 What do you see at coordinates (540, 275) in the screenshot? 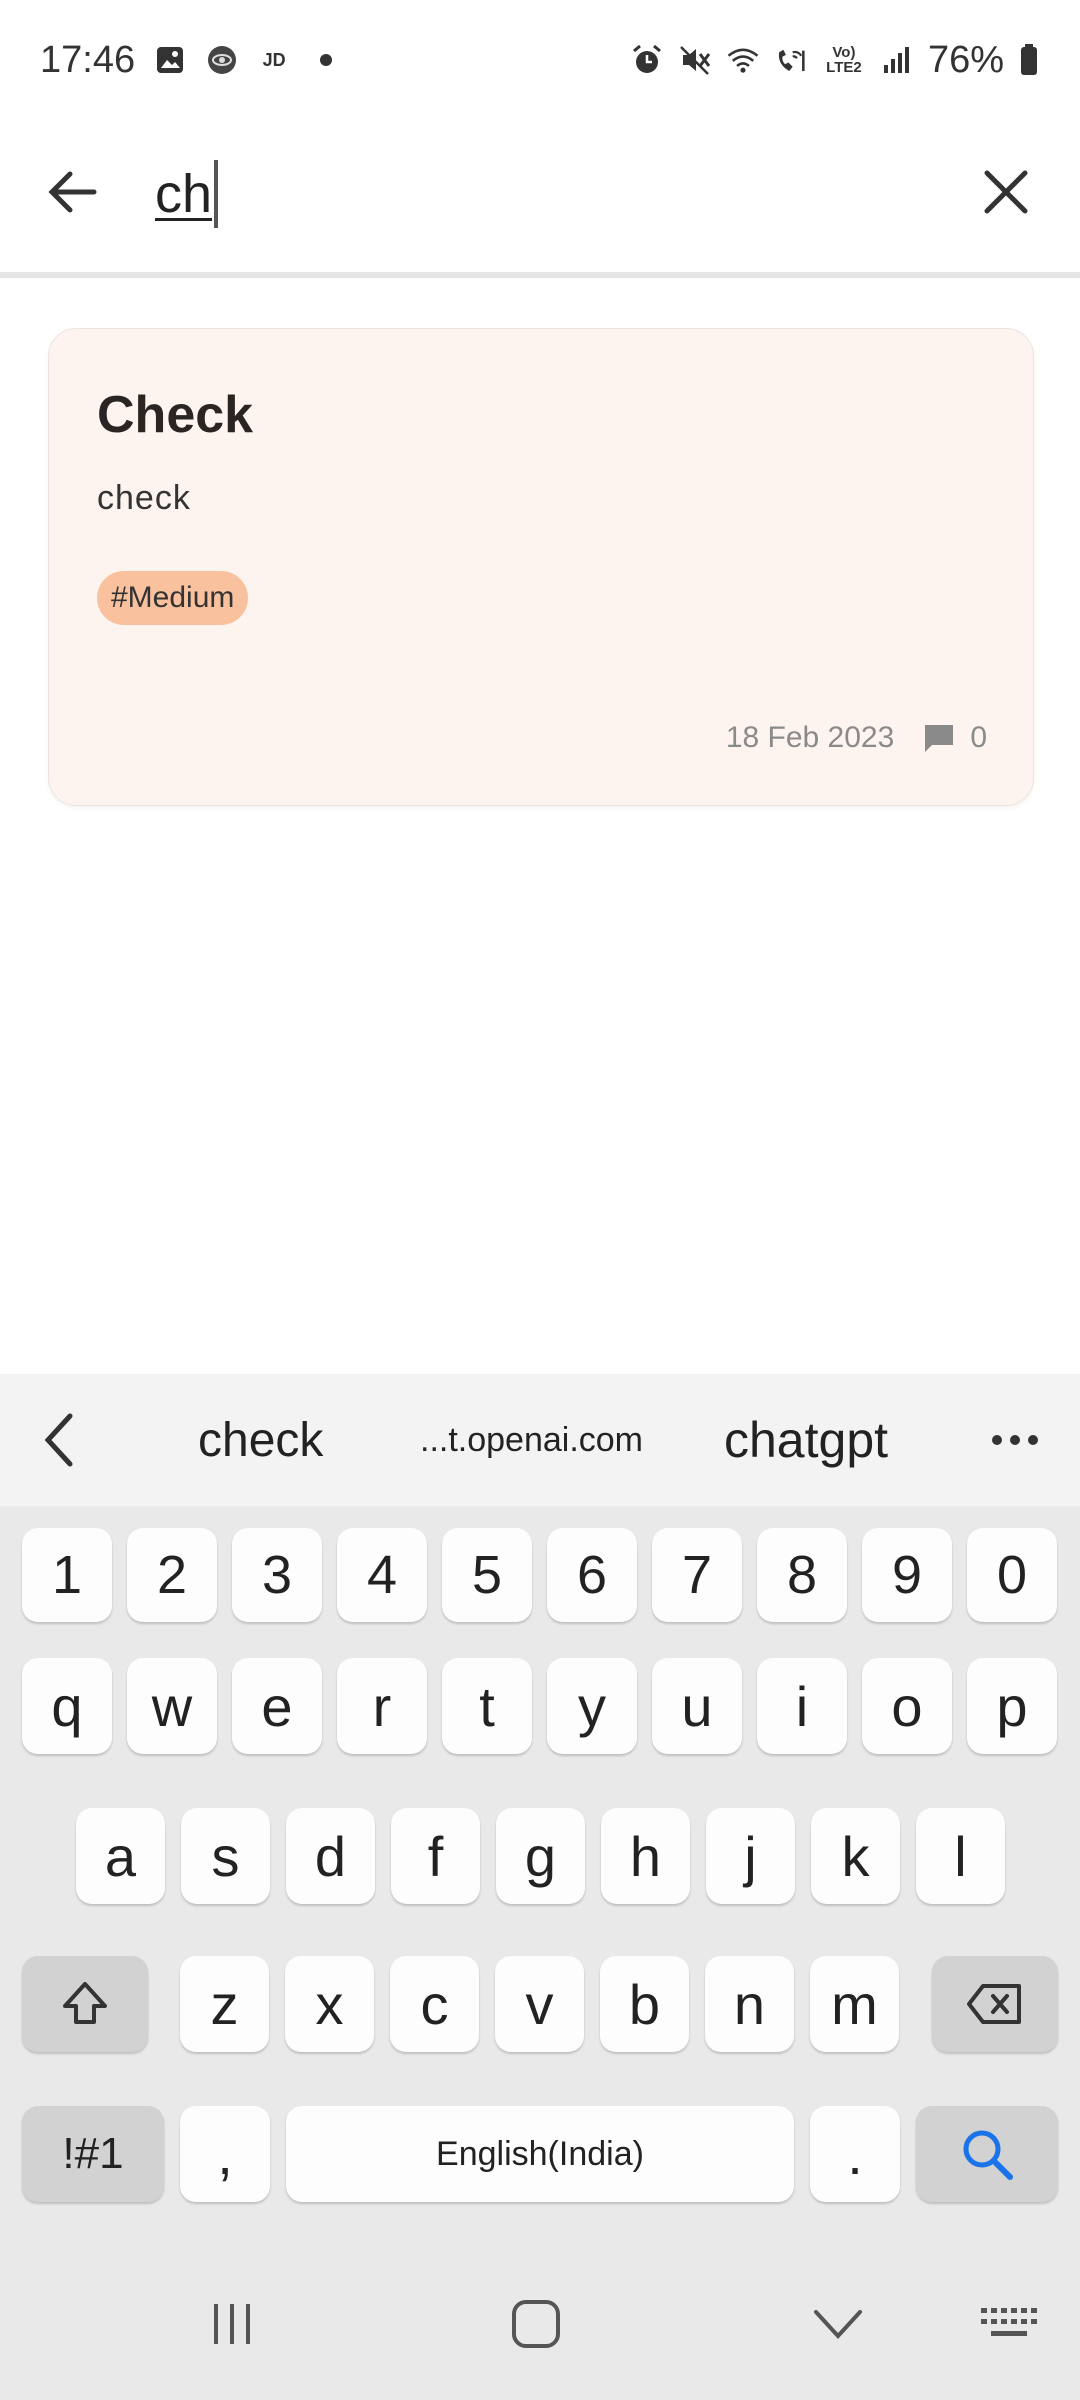
I see `search-divider` at bounding box center [540, 275].